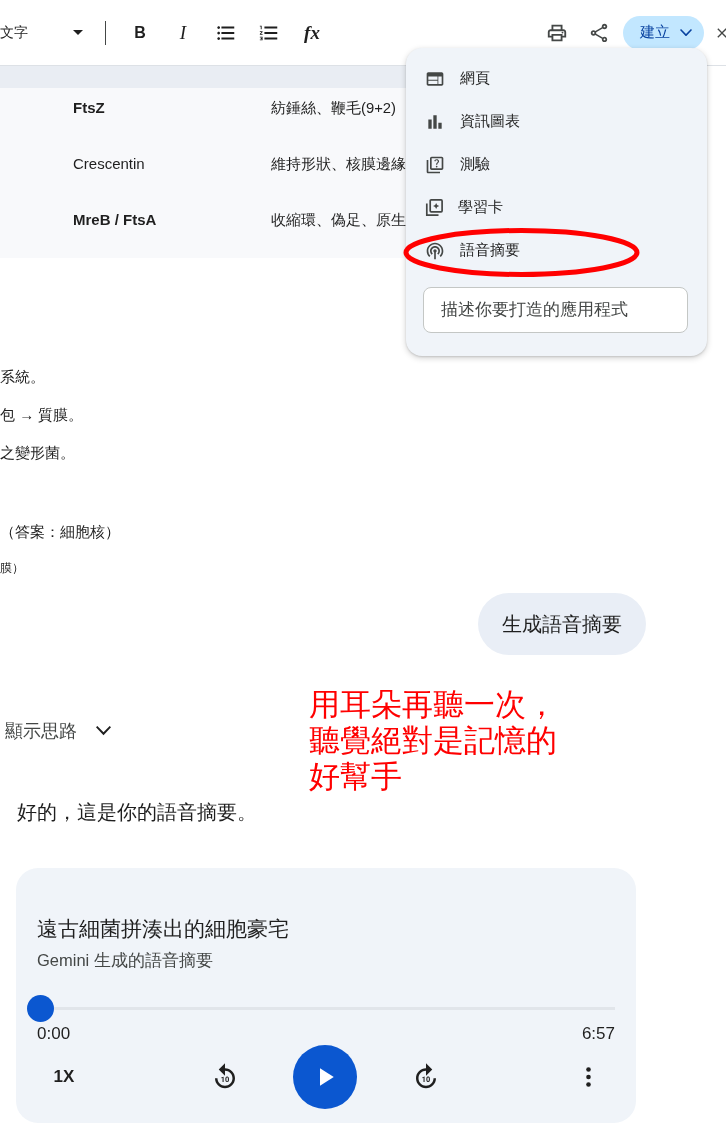  Describe the element at coordinates (42, 32) in the screenshot. I see `text-style-dropdown: 文字` at that location.